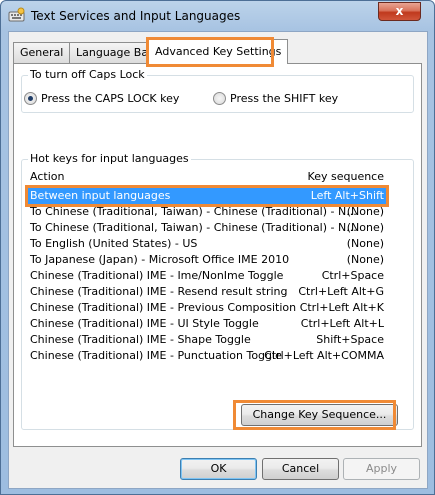 The height and width of the screenshot is (495, 435). Describe the element at coordinates (110, 98) in the screenshot. I see `radio-caps-lock-key-label: Press the CAPS LOCK key` at that location.